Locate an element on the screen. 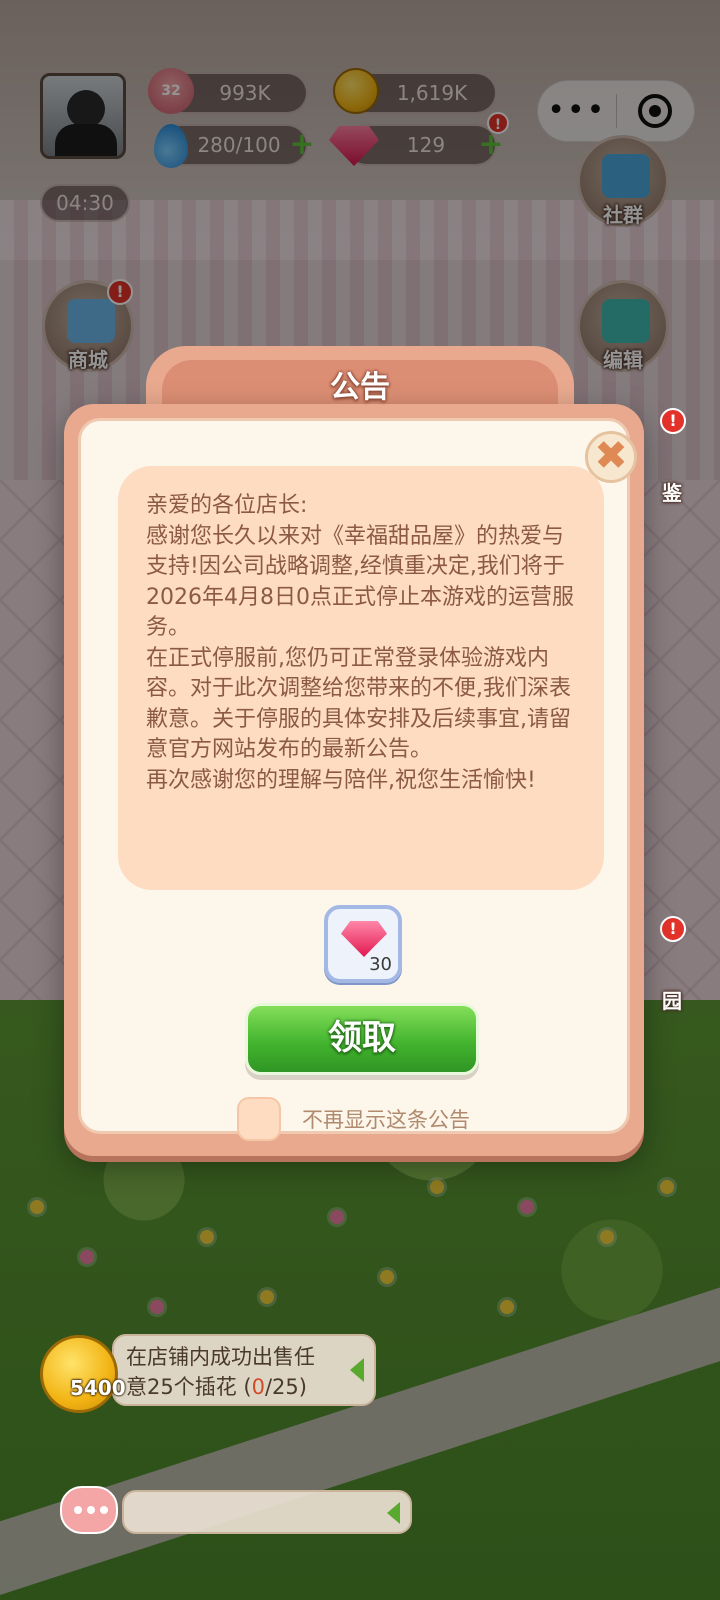 The image size is (720, 1600). task-progress: 0 is located at coordinates (258, 1387).